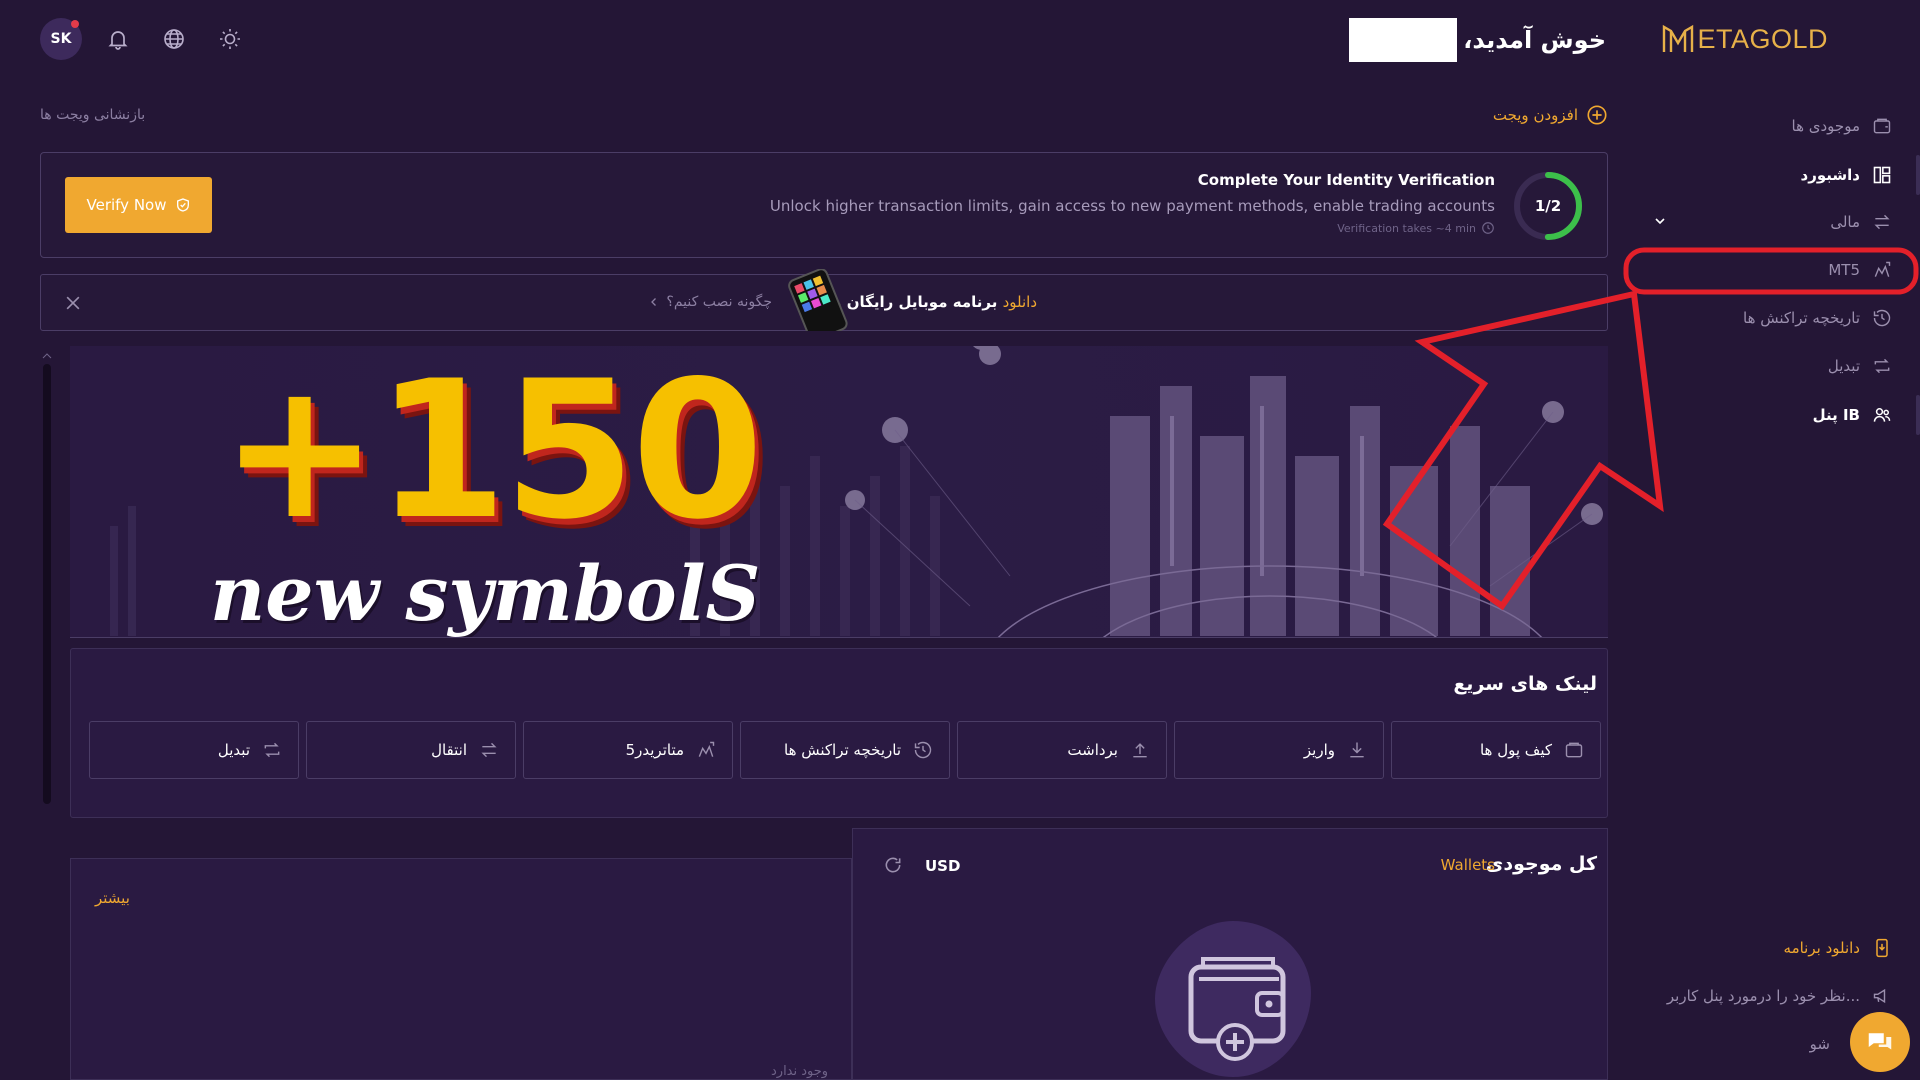 The image size is (1920, 1080). Describe the element at coordinates (1825, 126) in the screenshot. I see `sidebar-item-label: موجودی ها` at that location.